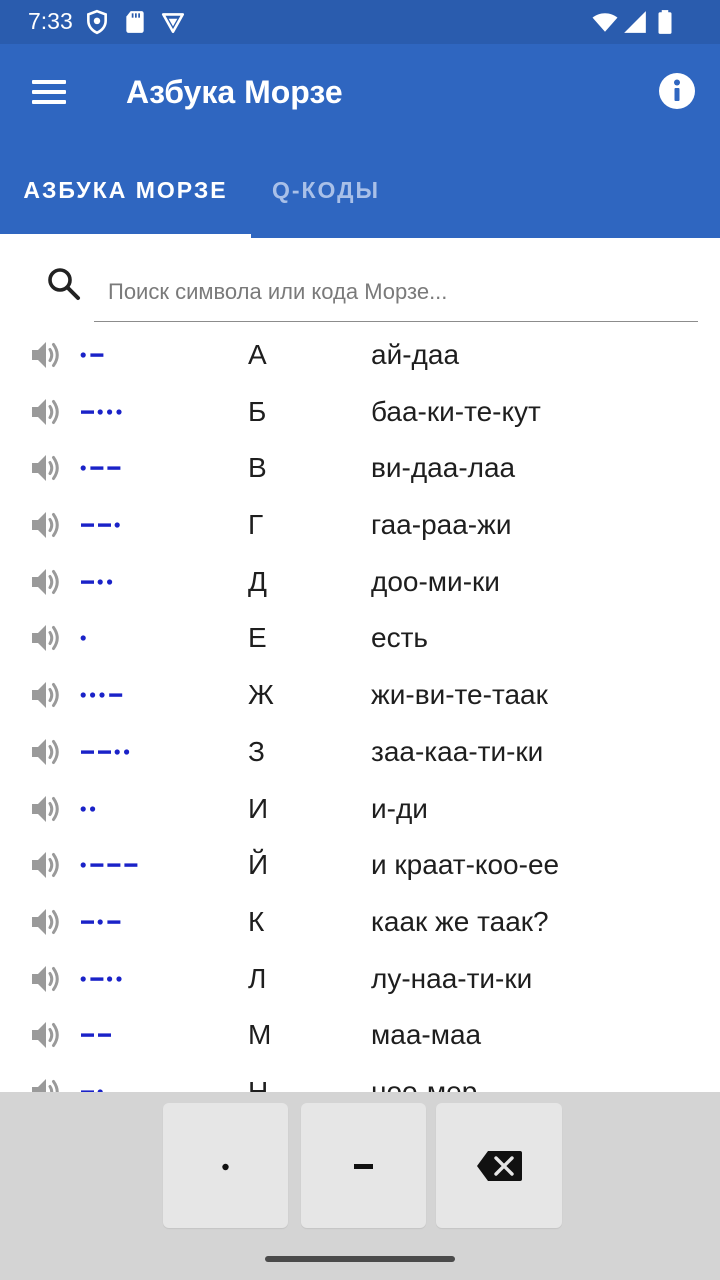  I want to click on dash-key-icon, so click(363, 1166).